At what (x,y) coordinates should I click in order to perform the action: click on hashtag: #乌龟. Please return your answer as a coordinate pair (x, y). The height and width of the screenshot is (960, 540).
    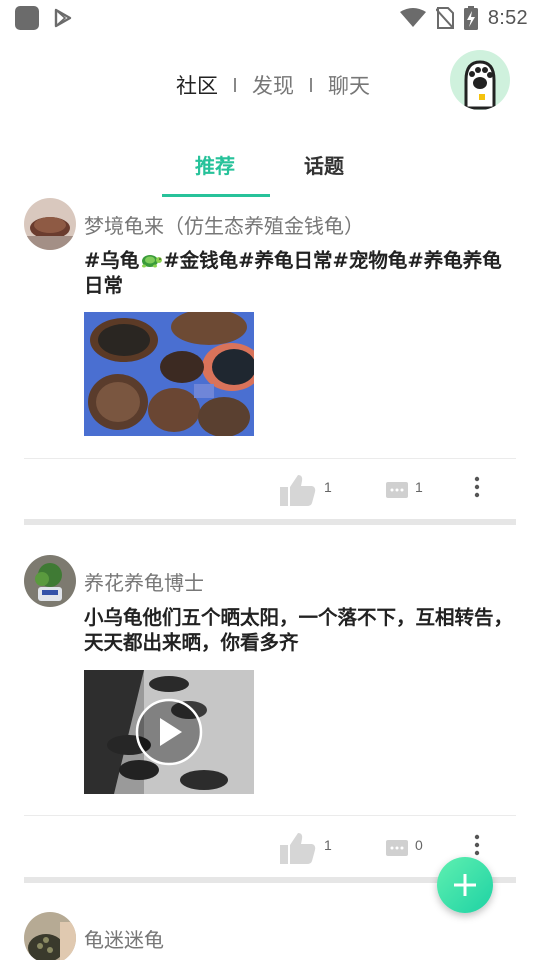
    Looking at the image, I should click on (111, 260).